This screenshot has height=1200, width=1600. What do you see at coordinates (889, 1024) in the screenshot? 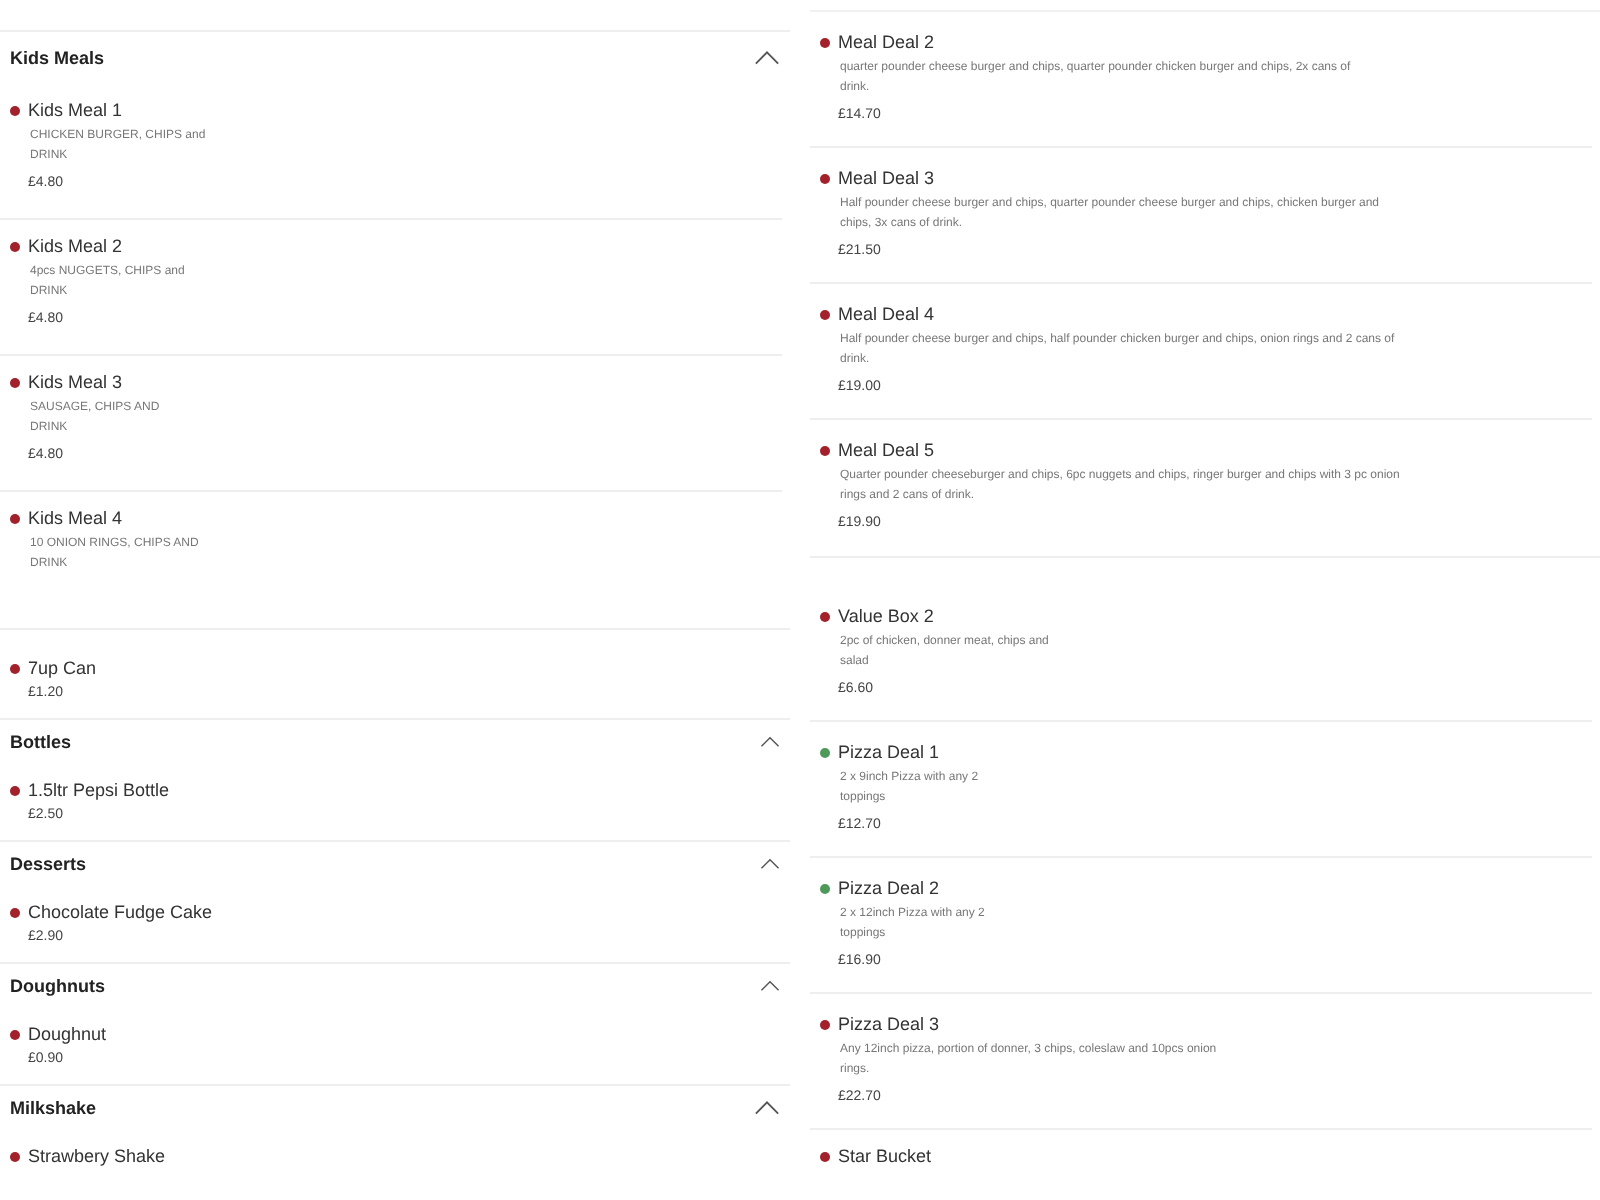
I see `item-name: Pizza Deal 3` at bounding box center [889, 1024].